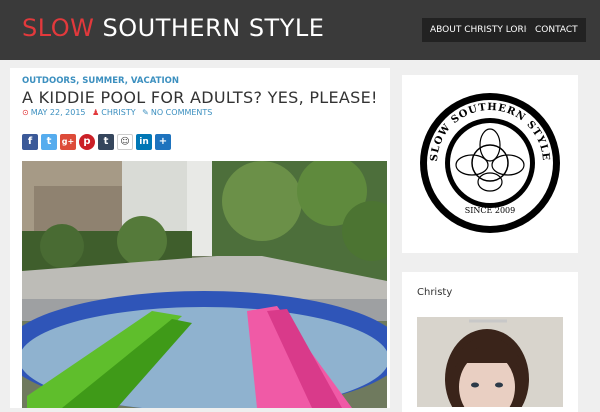  I want to click on post-categories: OUTDOORS, SUMMER, VACATION, so click(100, 81).